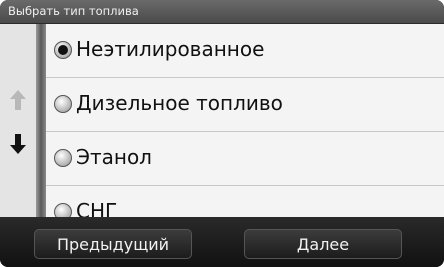 This screenshot has width=444, height=267. What do you see at coordinates (73, 11) in the screenshot?
I see `page-title: Выбрать тип топлива` at bounding box center [73, 11].